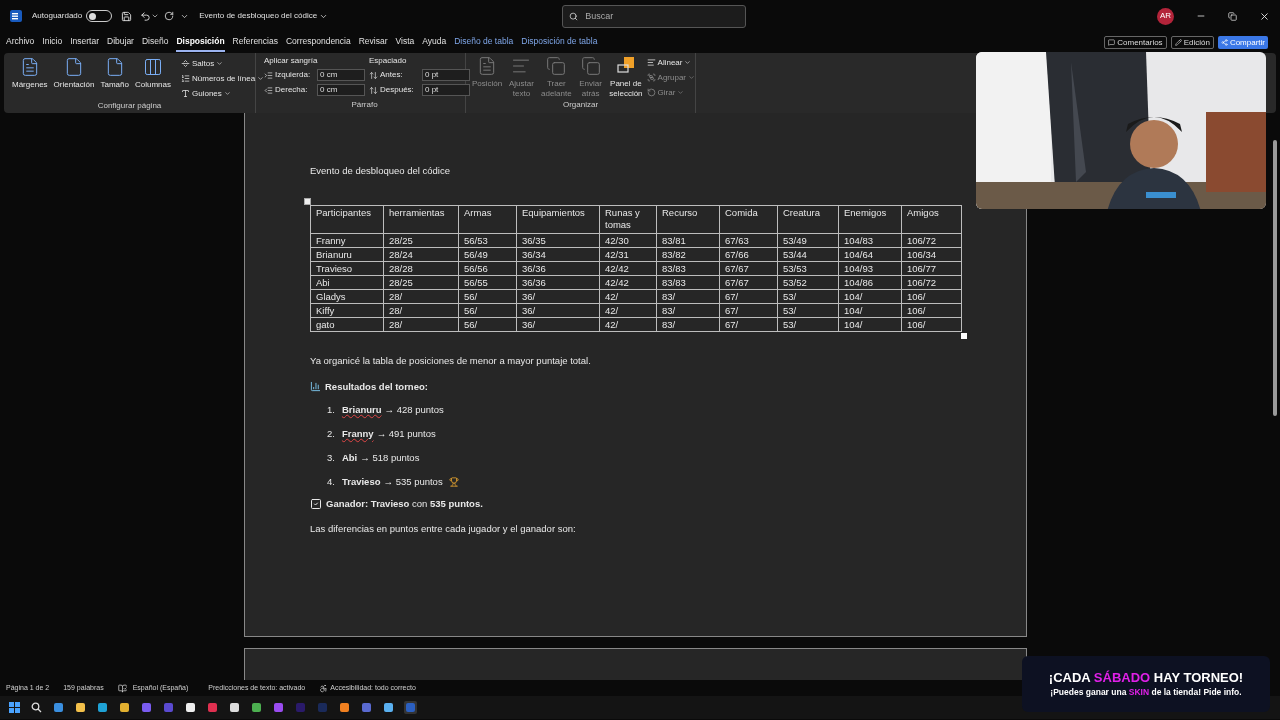 This screenshot has height=720, width=1280. I want to click on table-cell: gato, so click(347, 324).